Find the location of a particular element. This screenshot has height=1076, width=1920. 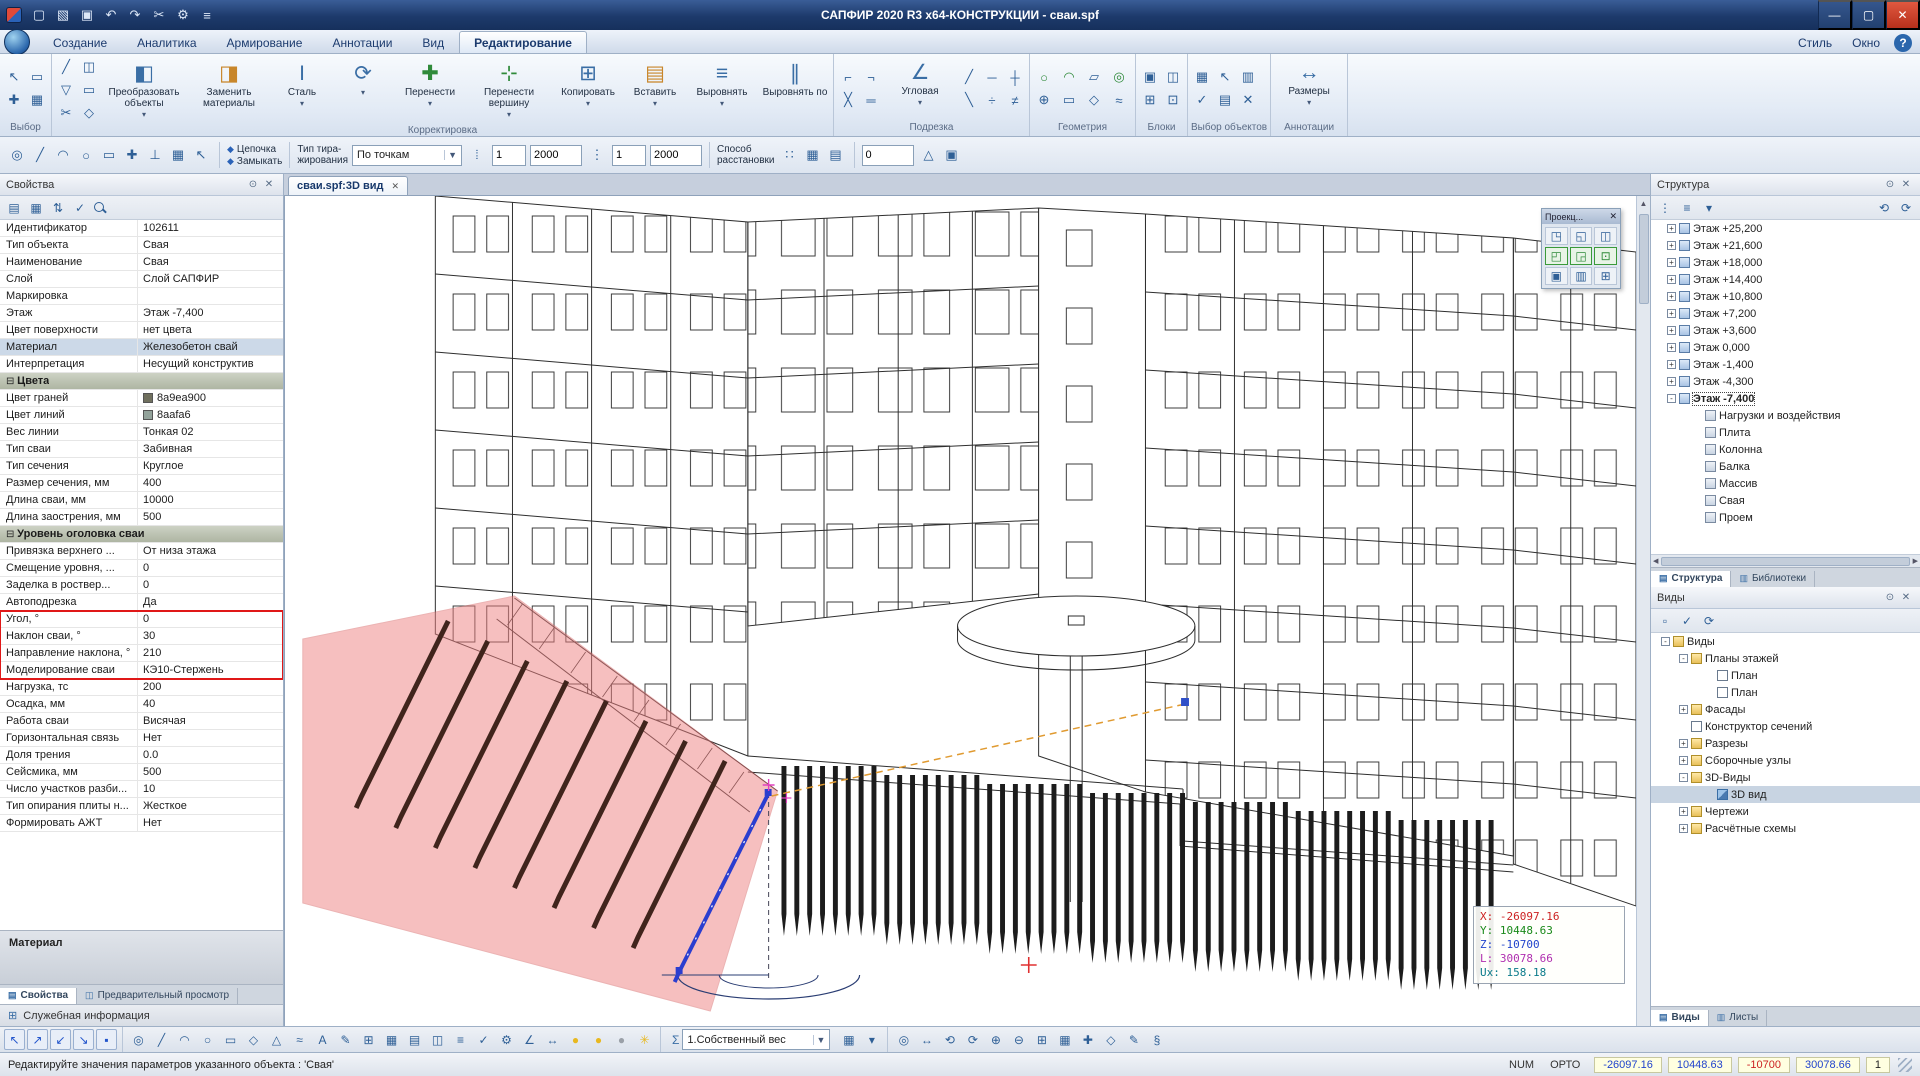

draw-arc-icon: ◠ is located at coordinates (63, 155).